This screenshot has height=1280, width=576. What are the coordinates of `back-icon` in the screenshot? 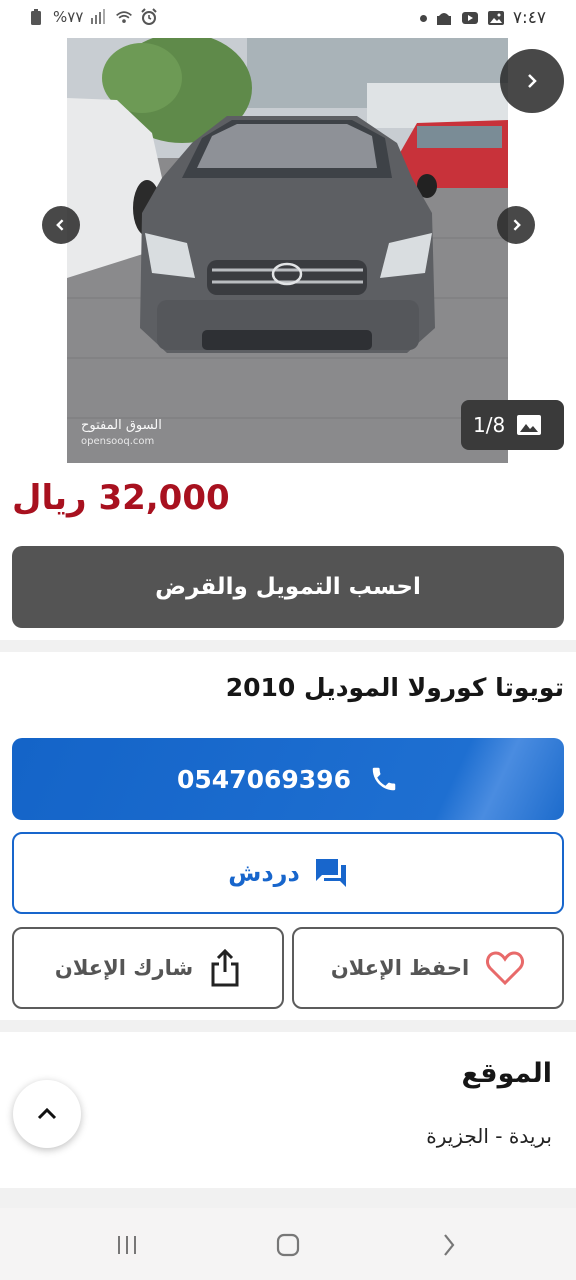 It's located at (449, 1245).